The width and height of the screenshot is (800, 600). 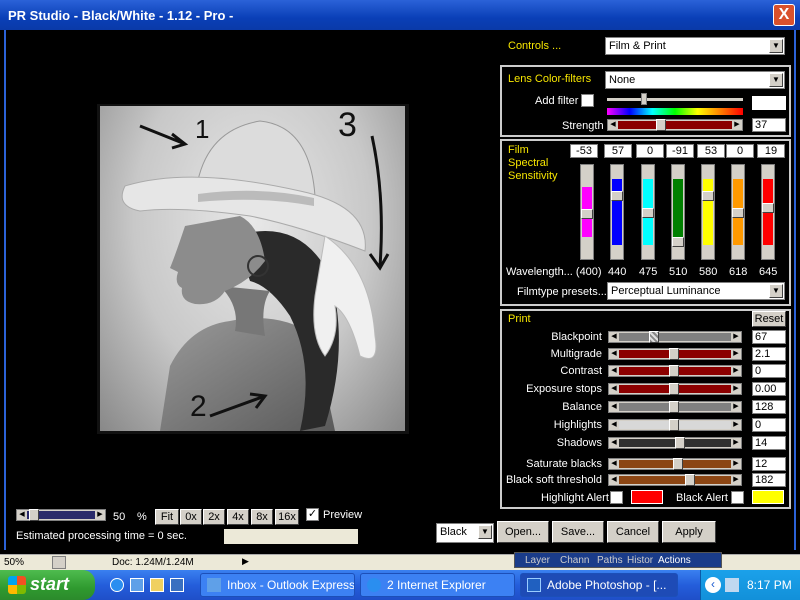 I want to click on exposure-stops-value: 0.00, so click(x=769, y=389).